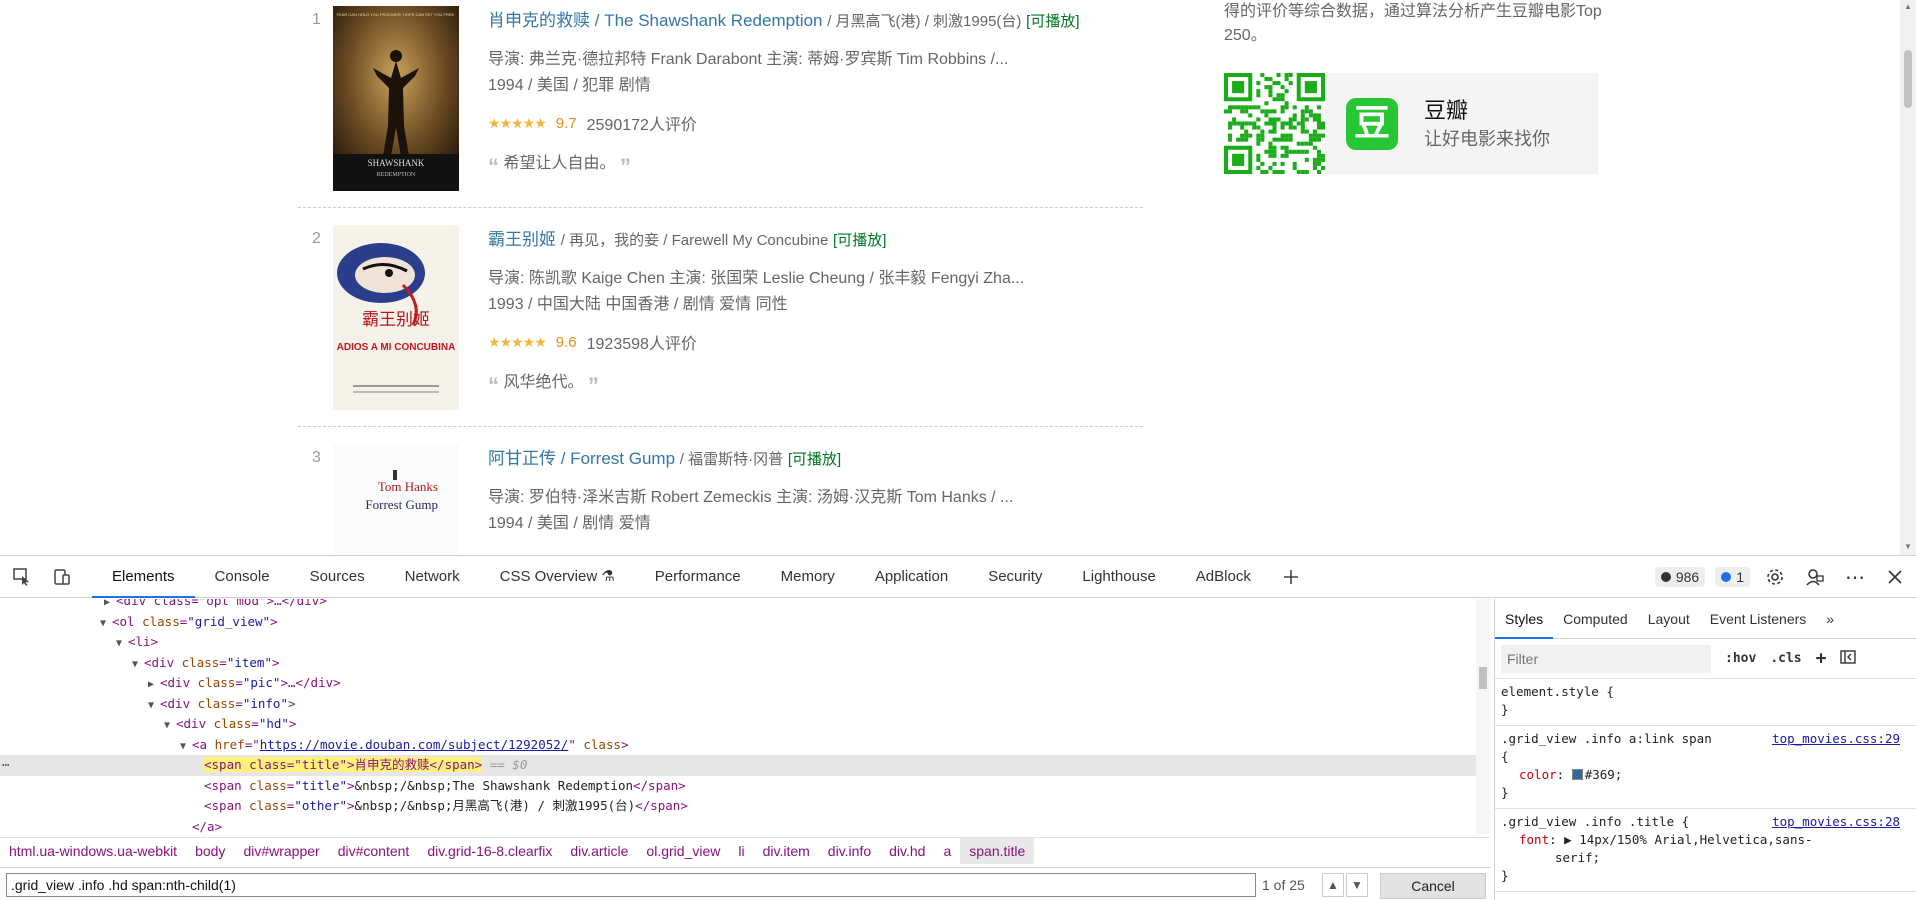 Image resolution: width=1916 pixels, height=900 pixels. What do you see at coordinates (1669, 619) in the screenshot?
I see `tab-layout: Layout` at bounding box center [1669, 619].